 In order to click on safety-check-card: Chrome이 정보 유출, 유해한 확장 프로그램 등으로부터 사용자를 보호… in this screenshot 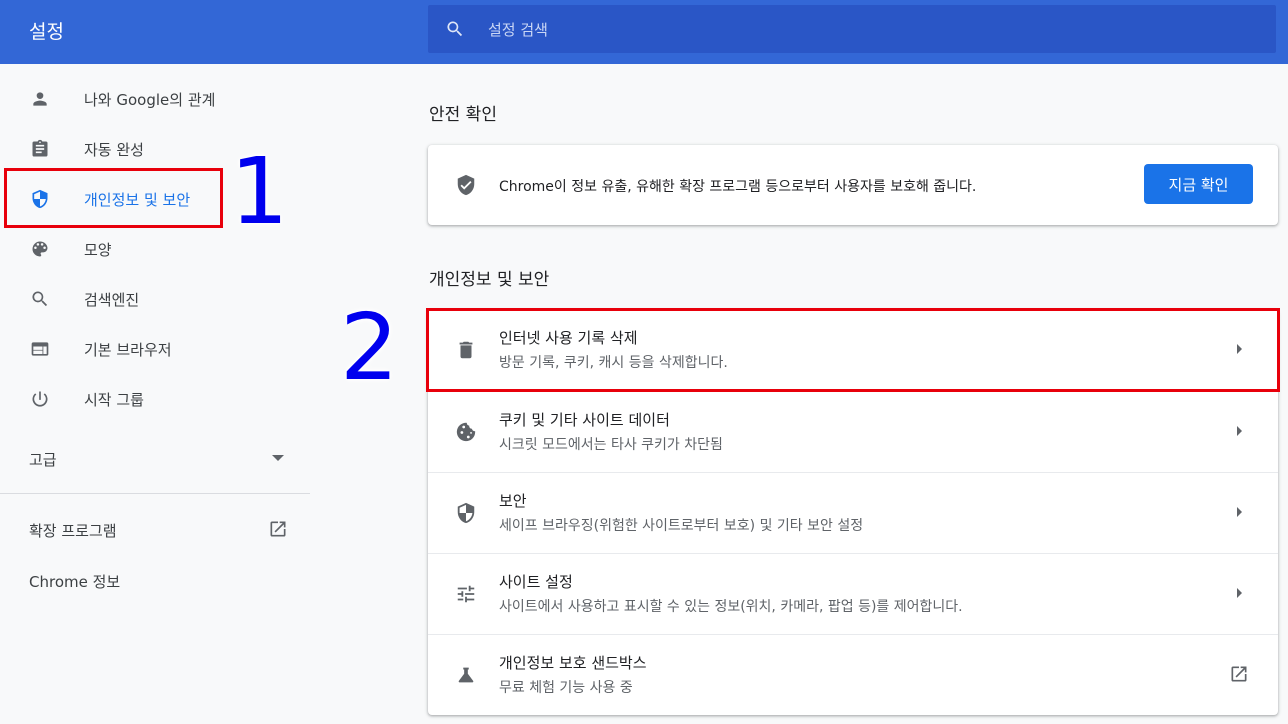, I will do `click(853, 185)`.